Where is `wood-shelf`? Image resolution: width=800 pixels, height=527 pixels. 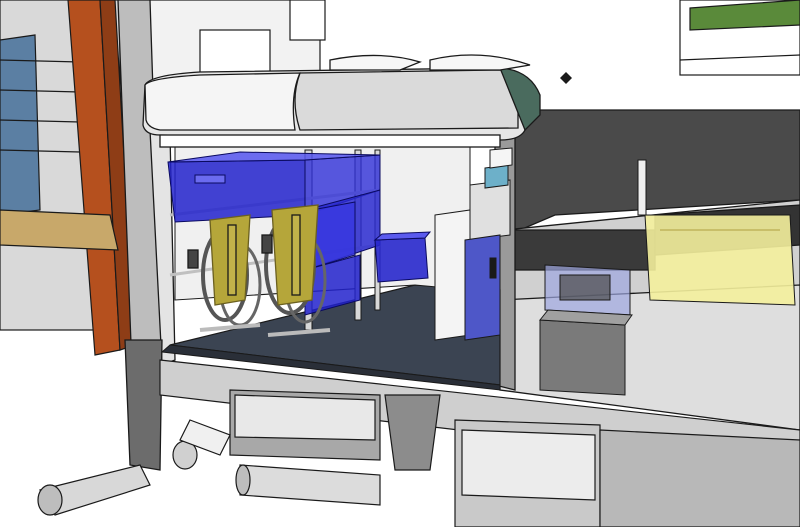 wood-shelf is located at coordinates (59, 230).